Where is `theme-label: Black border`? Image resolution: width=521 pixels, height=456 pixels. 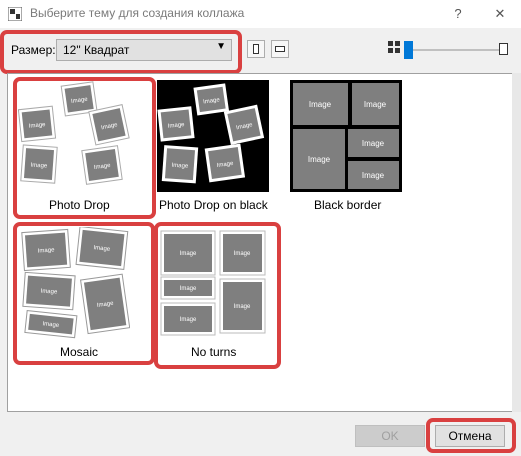 theme-label: Black border is located at coordinates (348, 205).